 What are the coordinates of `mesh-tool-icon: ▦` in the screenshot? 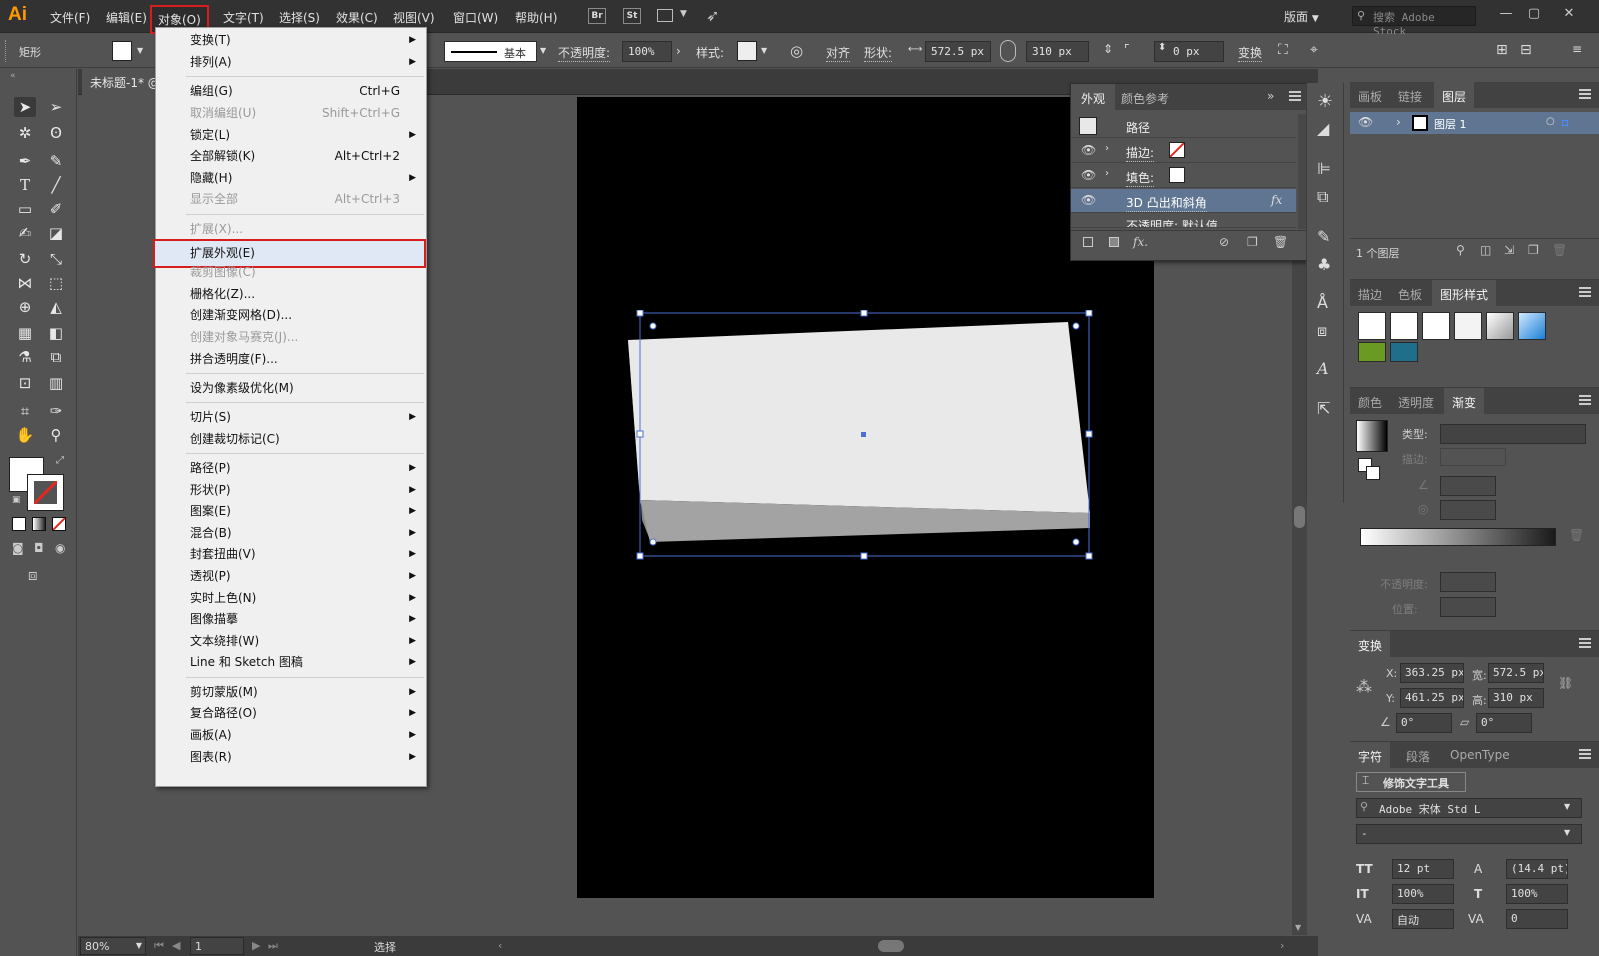 It's located at (25, 333).